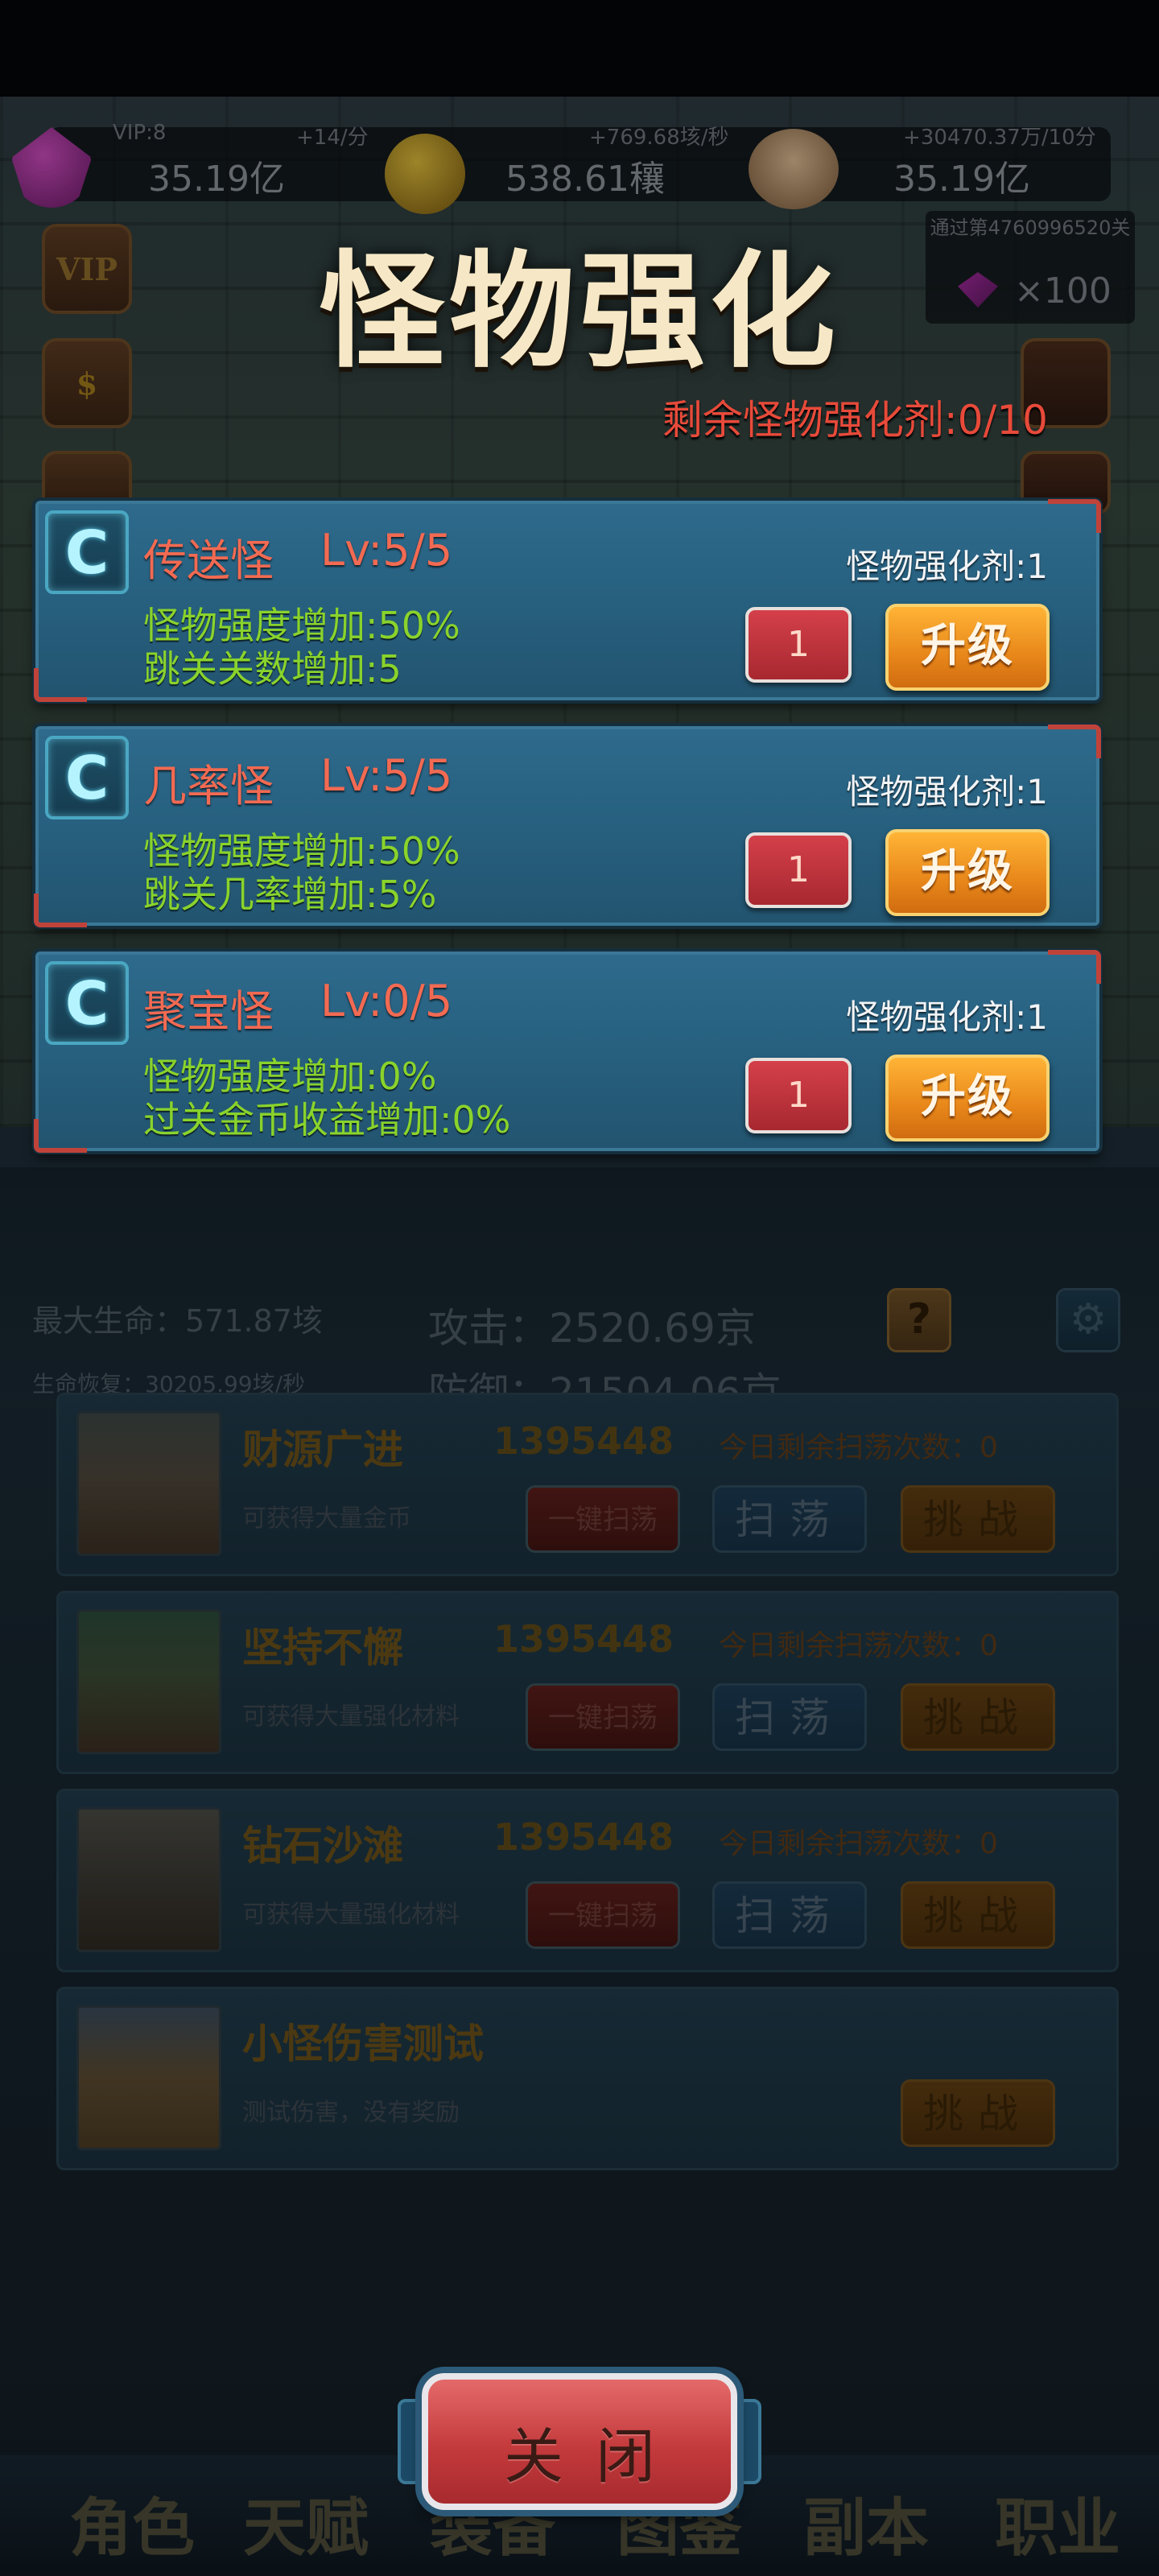  Describe the element at coordinates (272, 669) in the screenshot. I see `monster-effect-bonus: 跳关关数增加:5` at that location.